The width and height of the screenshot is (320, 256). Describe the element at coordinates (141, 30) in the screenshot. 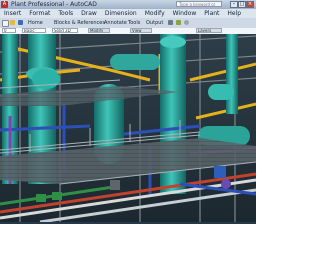

I see `view-dropdown: View` at that location.